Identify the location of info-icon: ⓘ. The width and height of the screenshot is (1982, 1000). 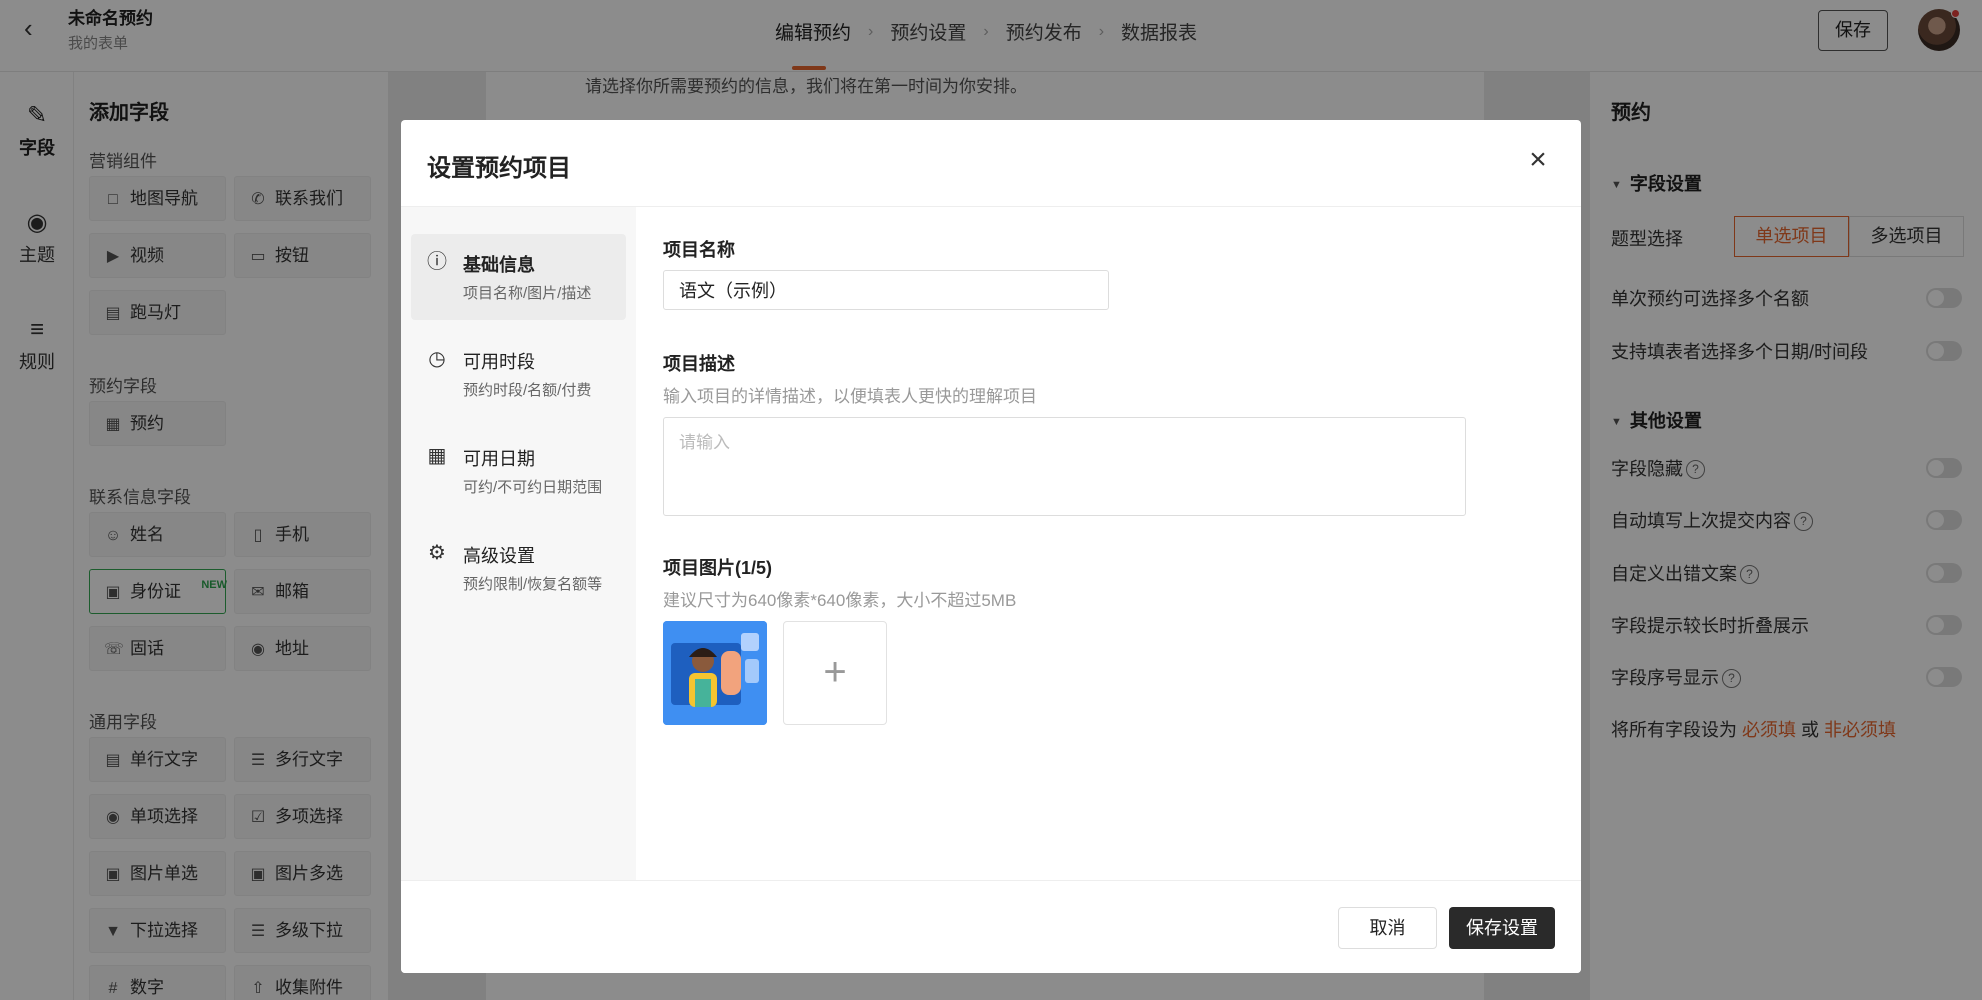
(437, 262).